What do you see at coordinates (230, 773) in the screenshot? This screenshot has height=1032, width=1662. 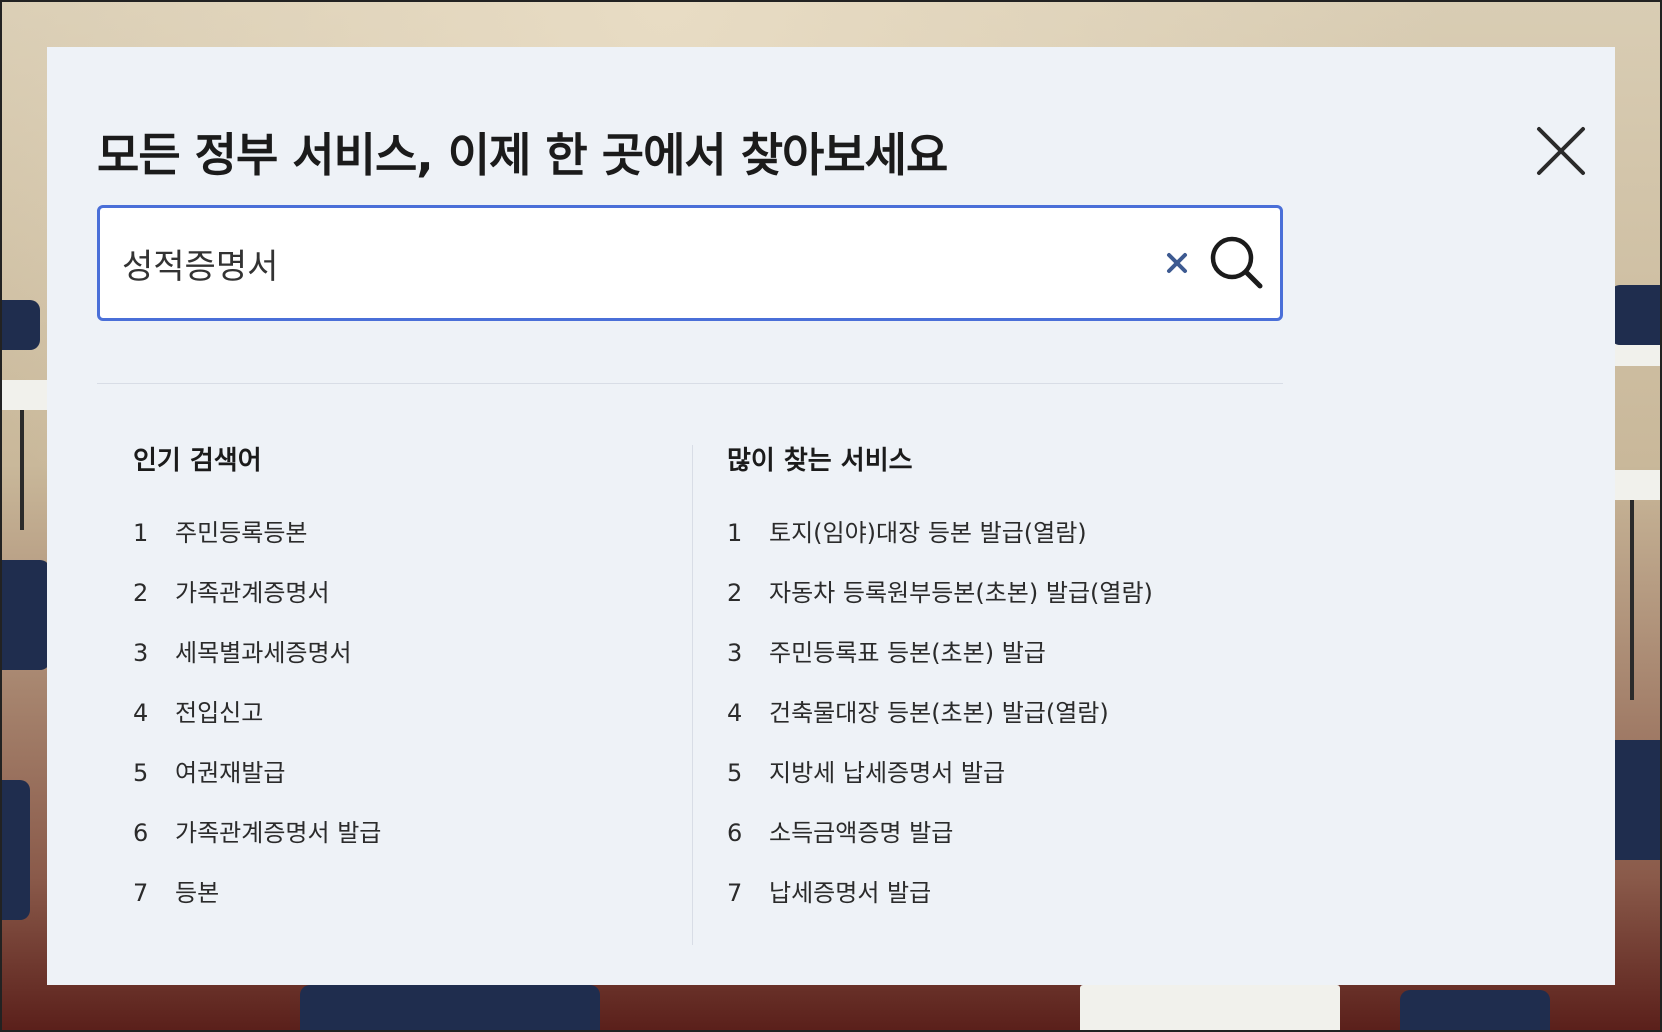 I see `popular-search-label: 여권재발급` at bounding box center [230, 773].